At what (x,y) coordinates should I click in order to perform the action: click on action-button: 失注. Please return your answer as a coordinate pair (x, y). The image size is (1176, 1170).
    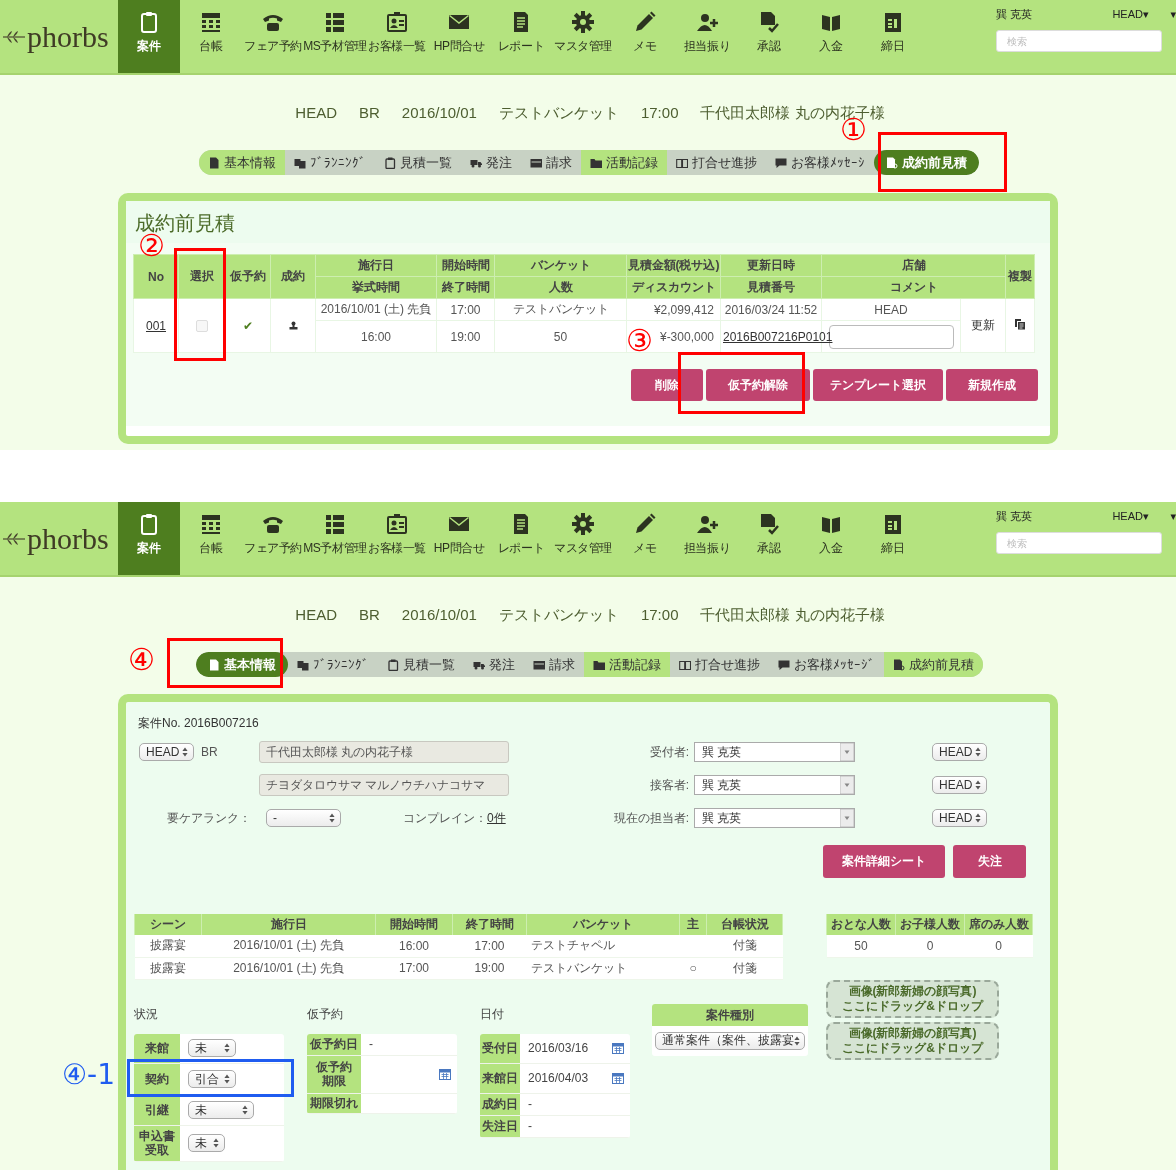
    Looking at the image, I should click on (989, 861).